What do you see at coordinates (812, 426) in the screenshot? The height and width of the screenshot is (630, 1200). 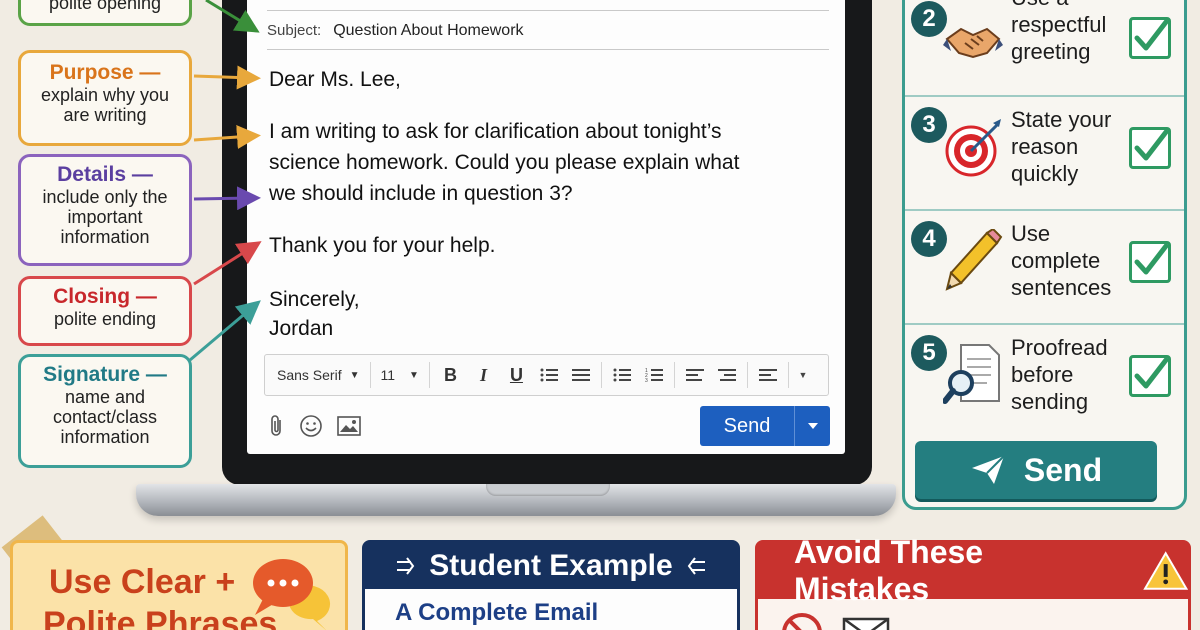 I see `send-options-chevron-icon` at bounding box center [812, 426].